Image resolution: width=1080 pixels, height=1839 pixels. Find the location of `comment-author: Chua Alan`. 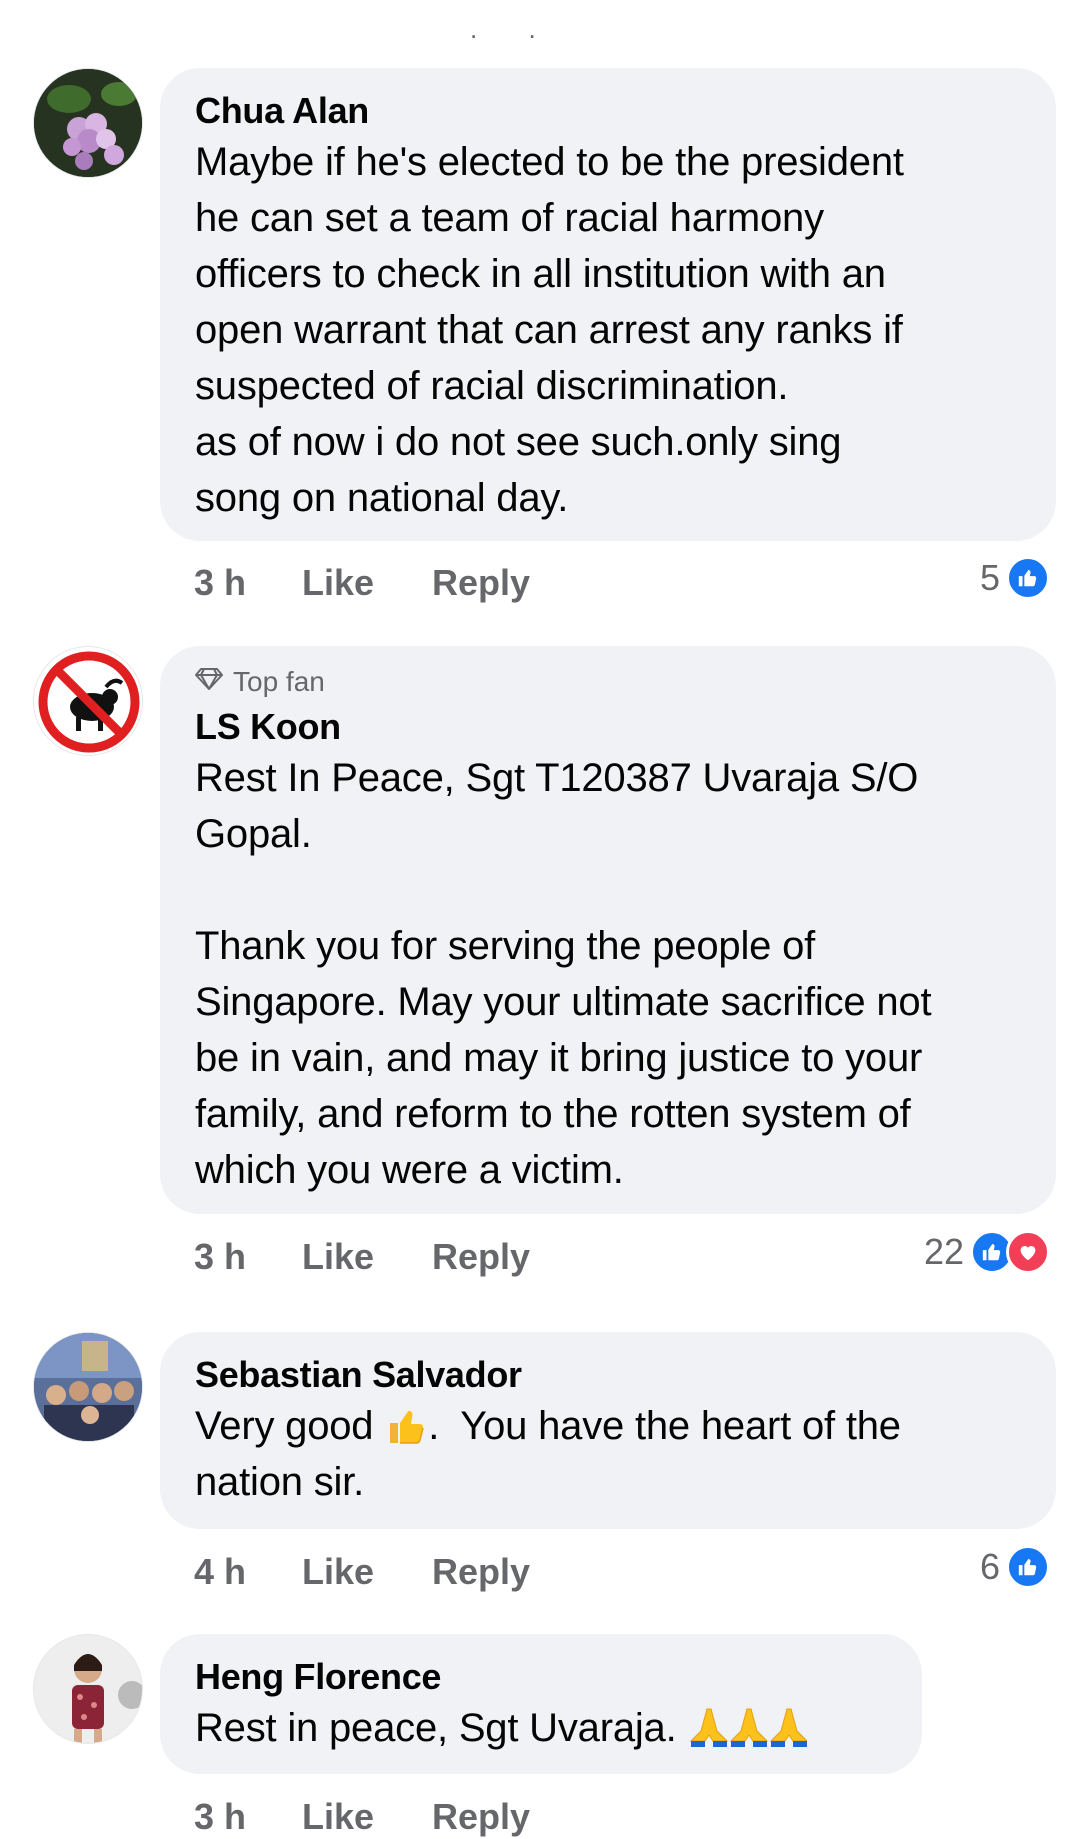

comment-author: Chua Alan is located at coordinates (608, 111).